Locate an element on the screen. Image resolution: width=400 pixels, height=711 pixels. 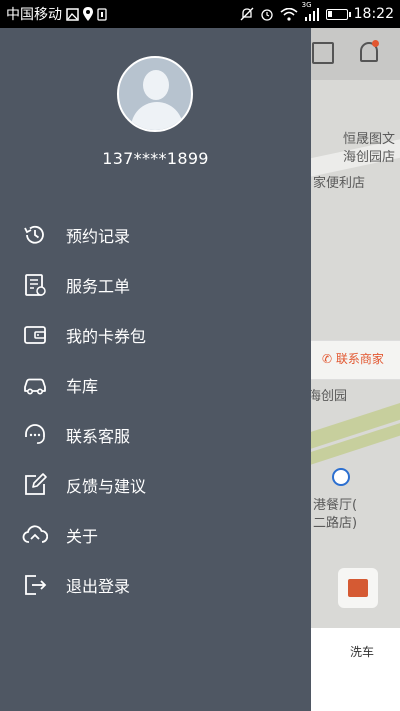
alarm-icon is located at coordinates (267, 14).